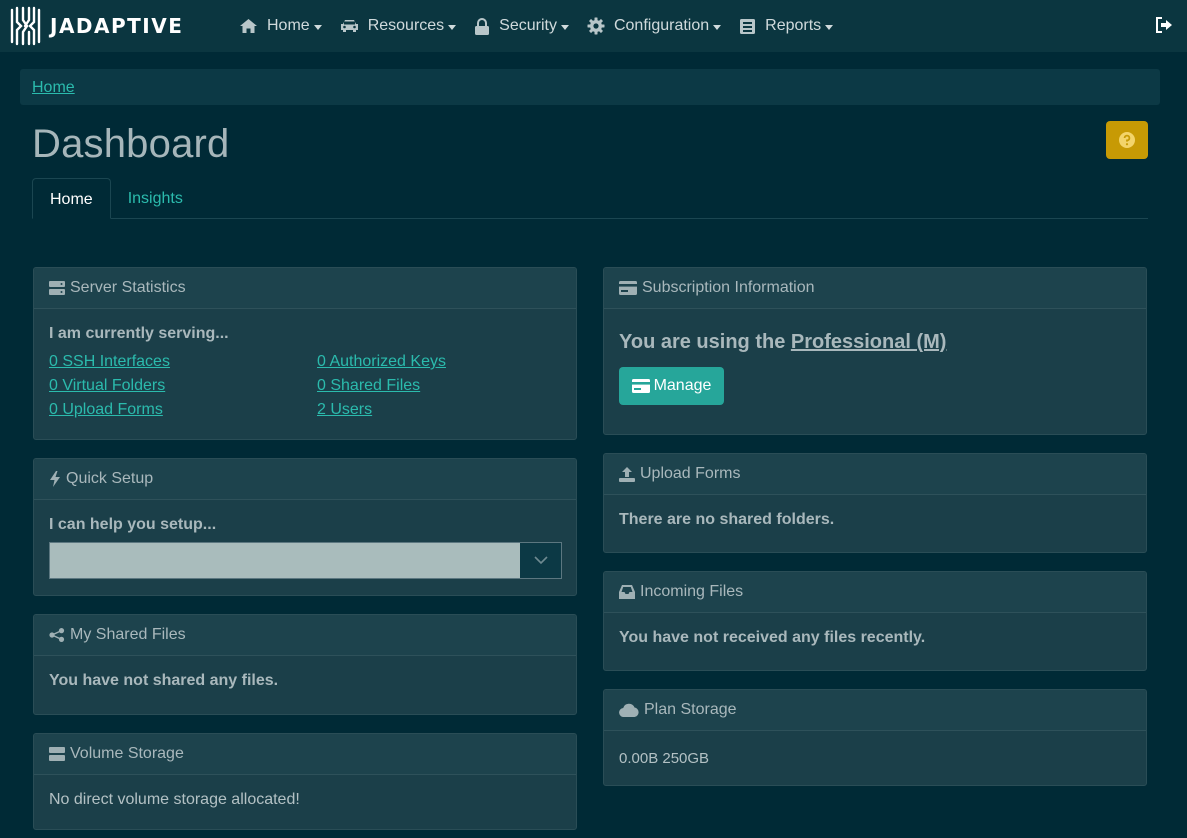 Image resolution: width=1187 pixels, height=838 pixels. What do you see at coordinates (305, 800) in the screenshot?
I see `card-body: No direct volume storage allocated!` at bounding box center [305, 800].